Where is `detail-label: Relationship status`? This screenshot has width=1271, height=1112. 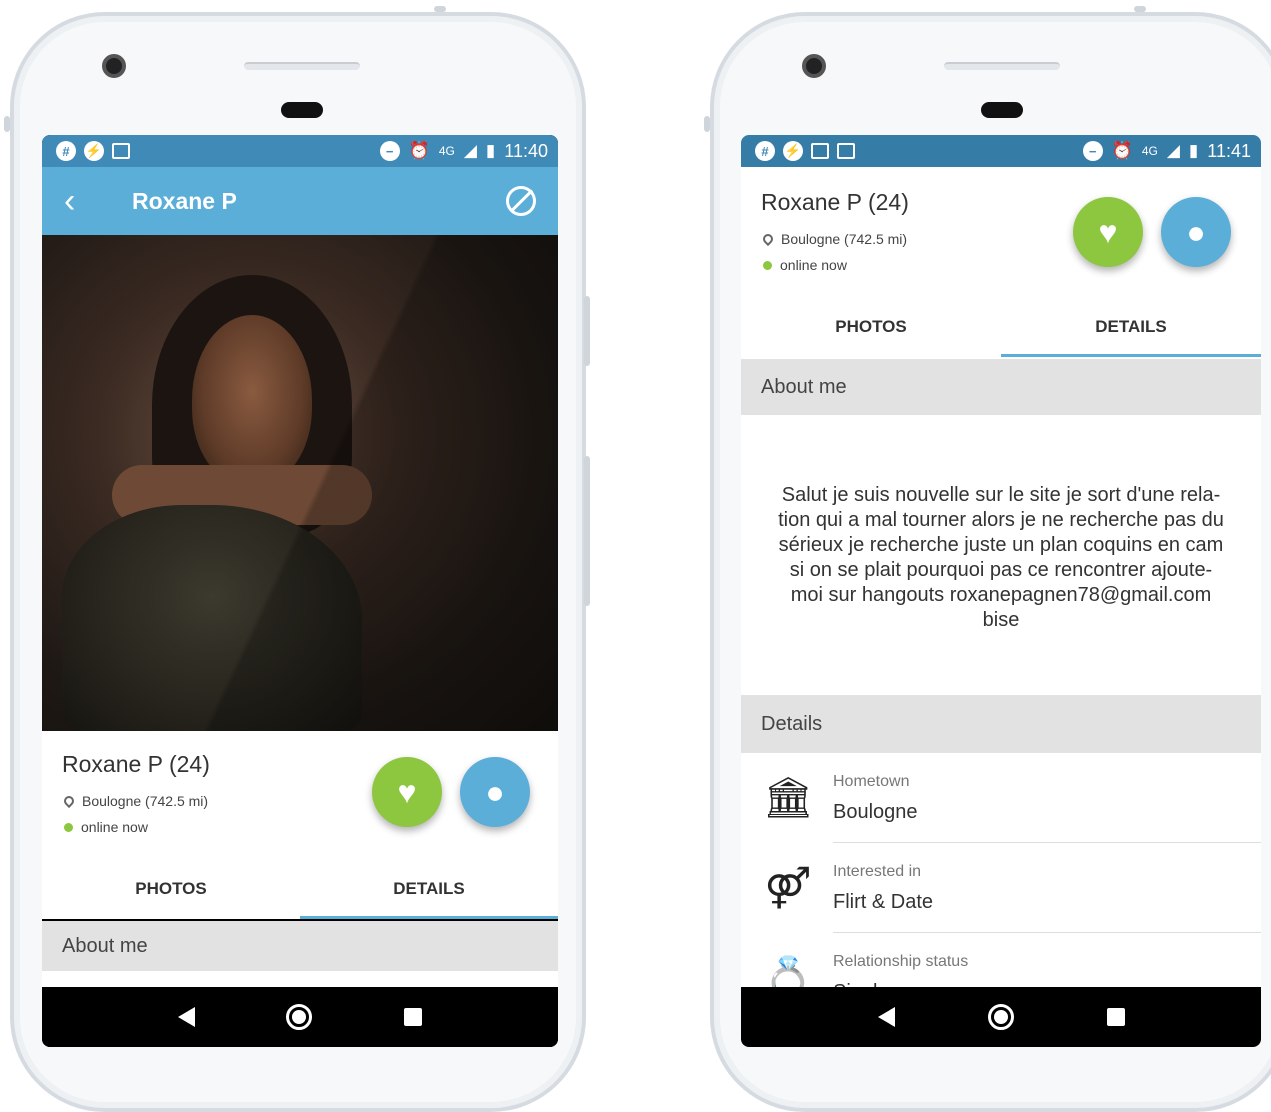 detail-label: Relationship status is located at coordinates (901, 961).